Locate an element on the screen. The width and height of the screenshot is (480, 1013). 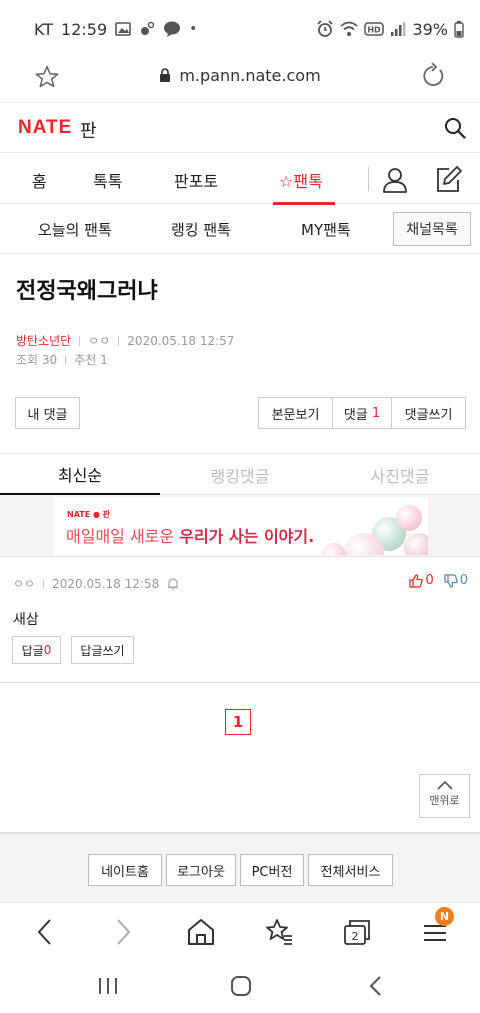
post-stats: 조회 30 추천 1 is located at coordinates (62, 359).